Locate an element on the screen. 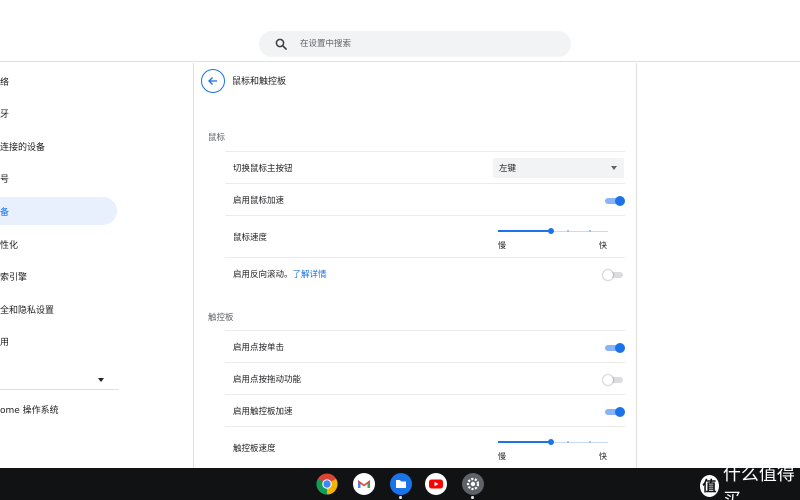  mouse-acceleration-label: 启用鼠标加速 is located at coordinates (259, 201).